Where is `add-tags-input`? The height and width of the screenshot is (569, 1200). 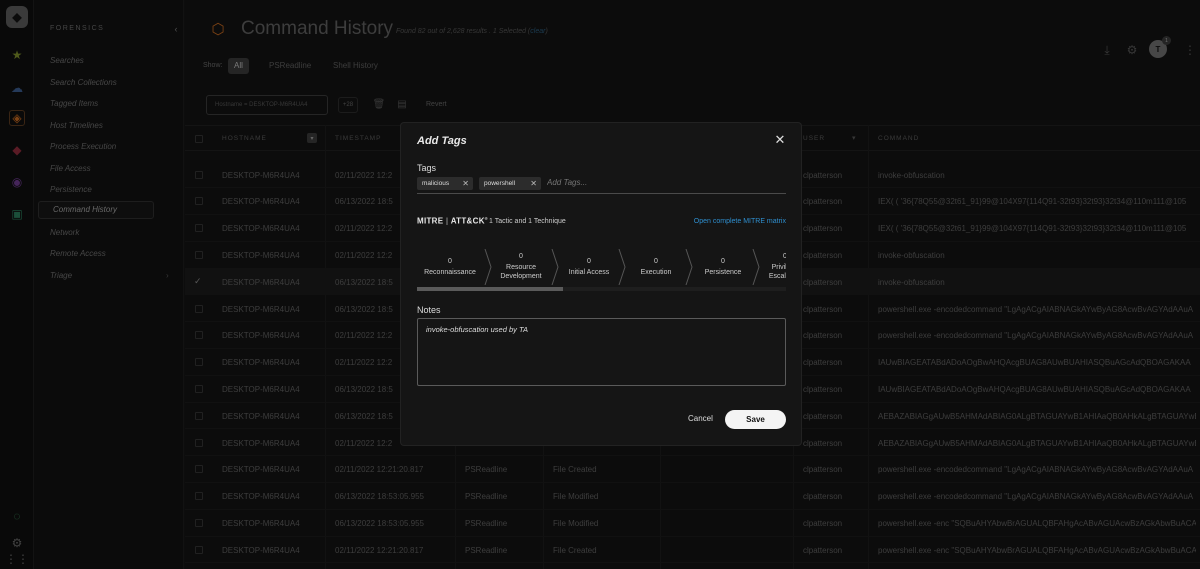 add-tags-input is located at coordinates (622, 182).